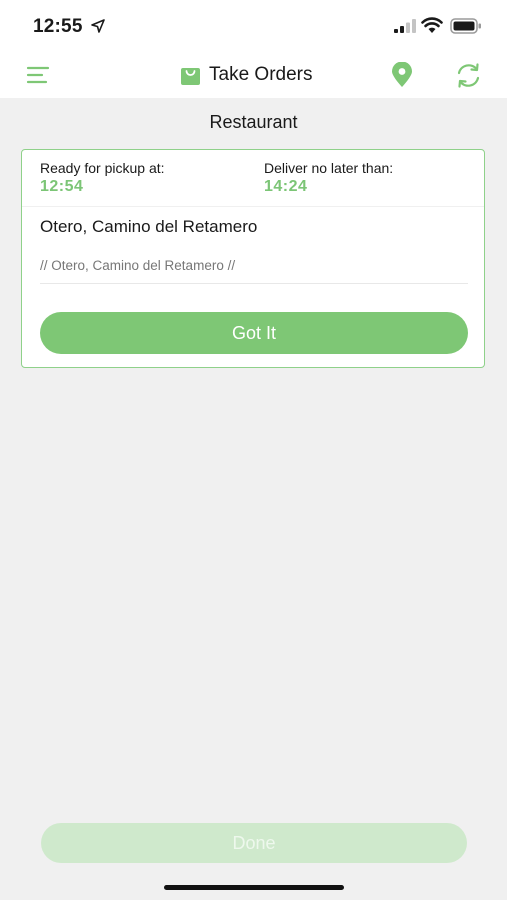 This screenshot has height=900, width=507. I want to click on status-bar: 12:55, so click(253, 26).